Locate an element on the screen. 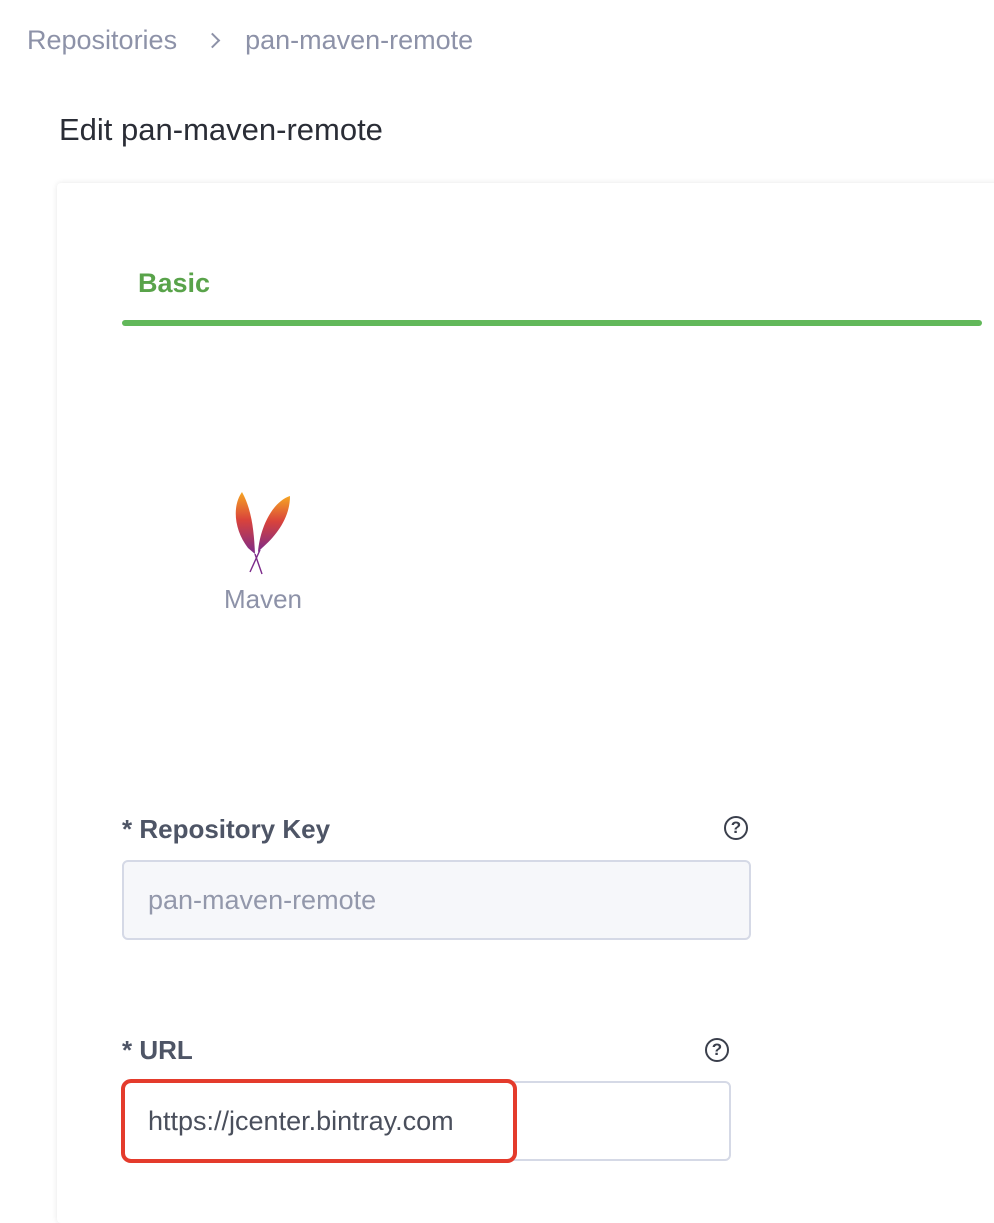 Image resolution: width=994 pixels, height=1223 pixels. package-type-maven: Maven is located at coordinates (263, 551).